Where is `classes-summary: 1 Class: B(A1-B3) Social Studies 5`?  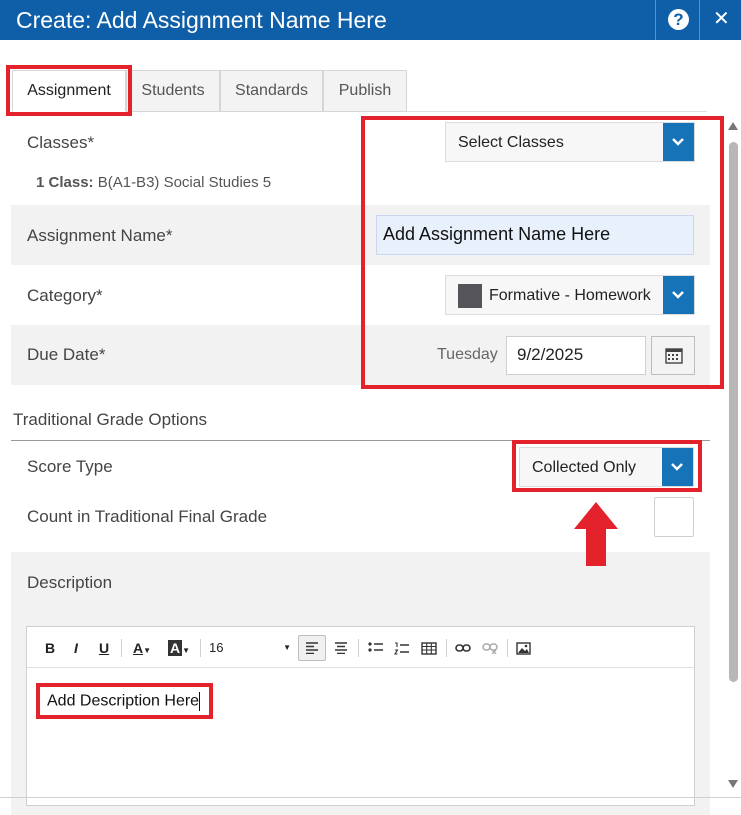 classes-summary: 1 Class: B(A1-B3) Social Studies 5 is located at coordinates (153, 182).